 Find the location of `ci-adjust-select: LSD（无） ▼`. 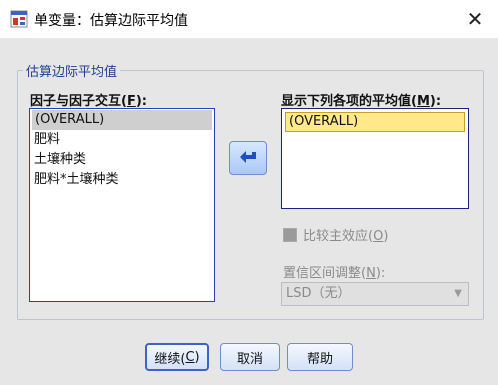

ci-adjust-select: LSD（无） ▼ is located at coordinates (375, 294).